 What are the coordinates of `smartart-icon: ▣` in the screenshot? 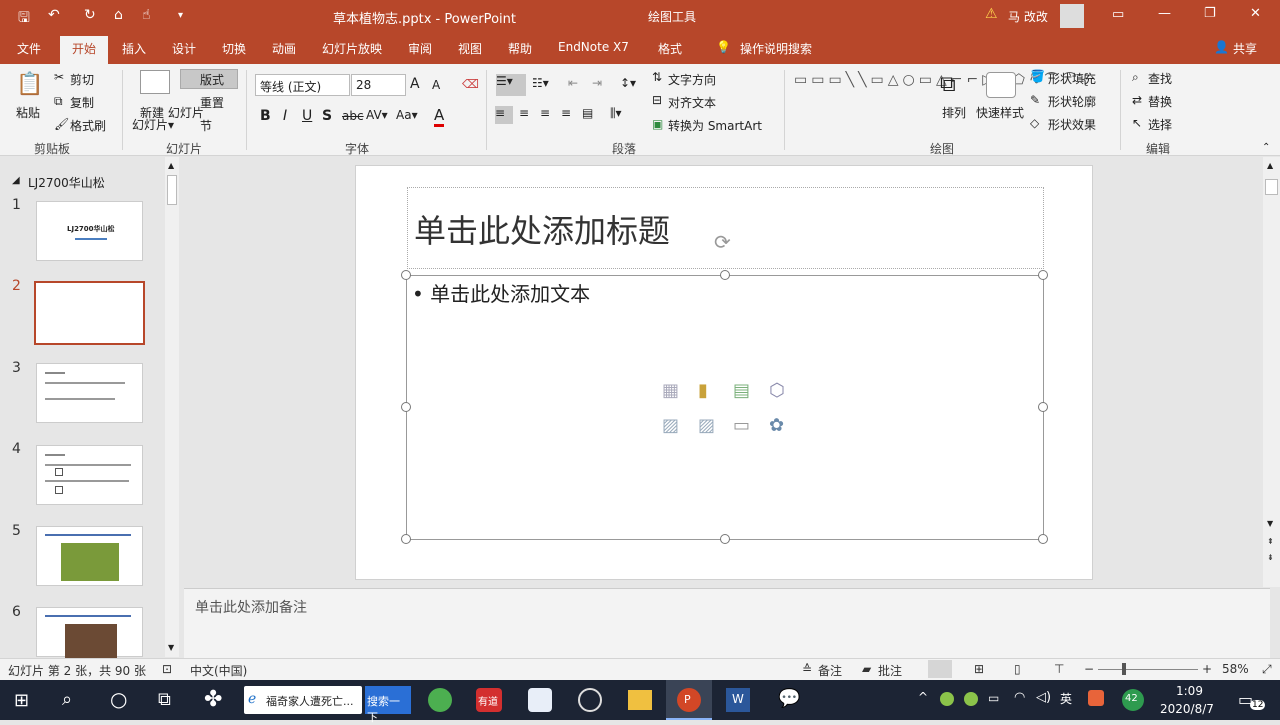 It's located at (657, 124).